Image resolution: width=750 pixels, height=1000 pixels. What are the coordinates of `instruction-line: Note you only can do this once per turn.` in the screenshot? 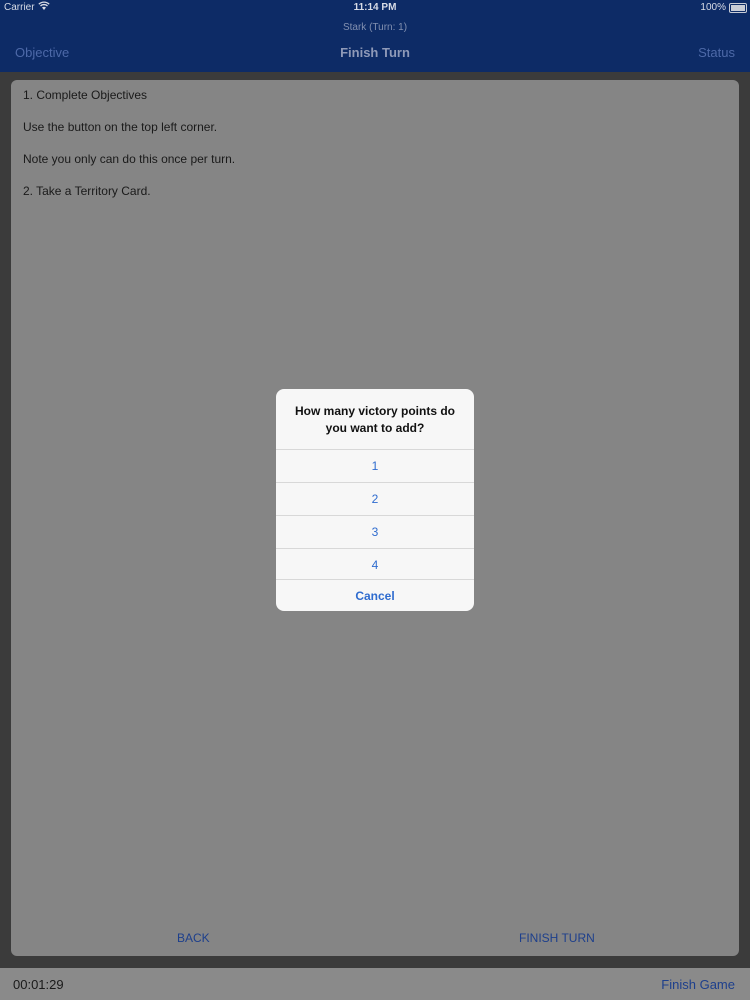 It's located at (129, 159).